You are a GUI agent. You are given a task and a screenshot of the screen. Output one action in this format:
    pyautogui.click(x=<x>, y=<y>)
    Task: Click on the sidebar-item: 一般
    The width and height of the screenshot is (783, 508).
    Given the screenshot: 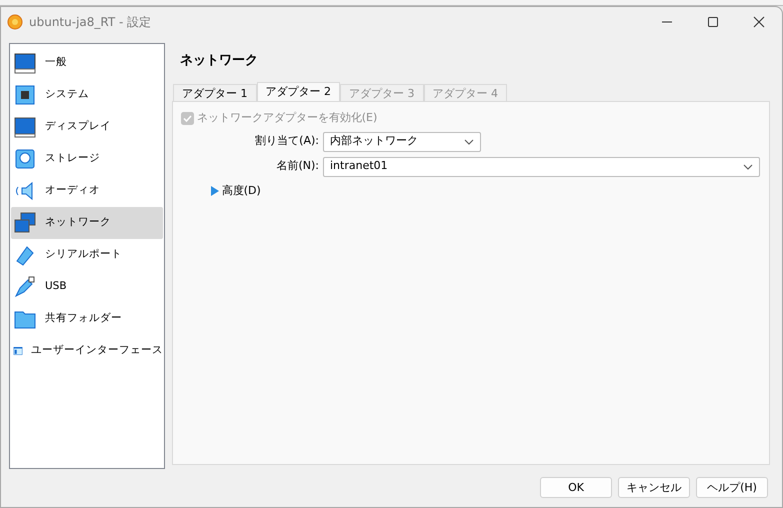 What is the action you would take?
    pyautogui.click(x=87, y=62)
    